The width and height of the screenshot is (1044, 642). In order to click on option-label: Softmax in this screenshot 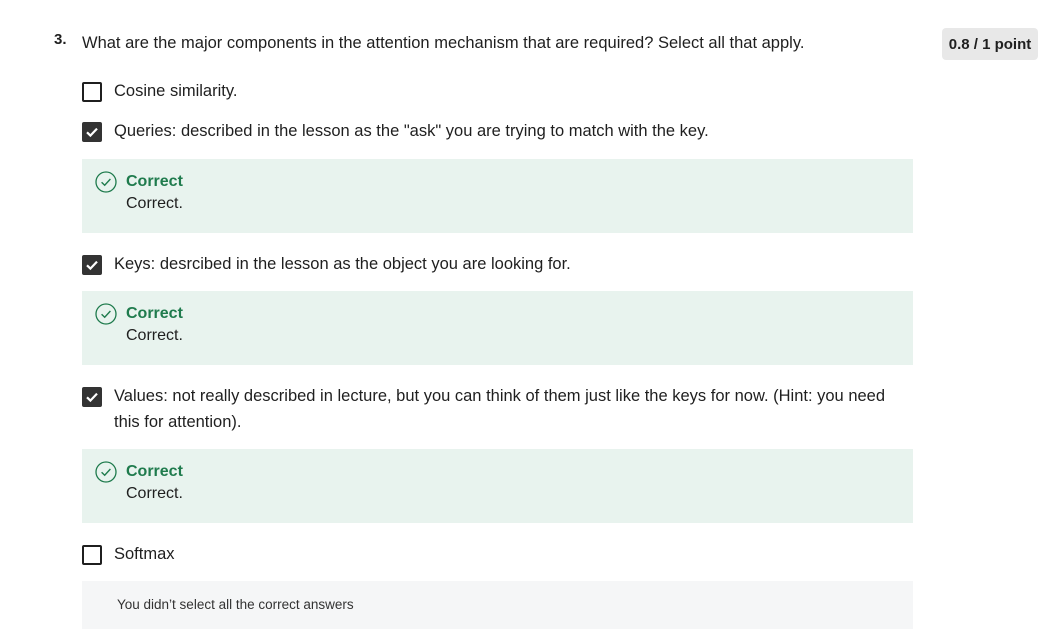, I will do `click(144, 554)`.